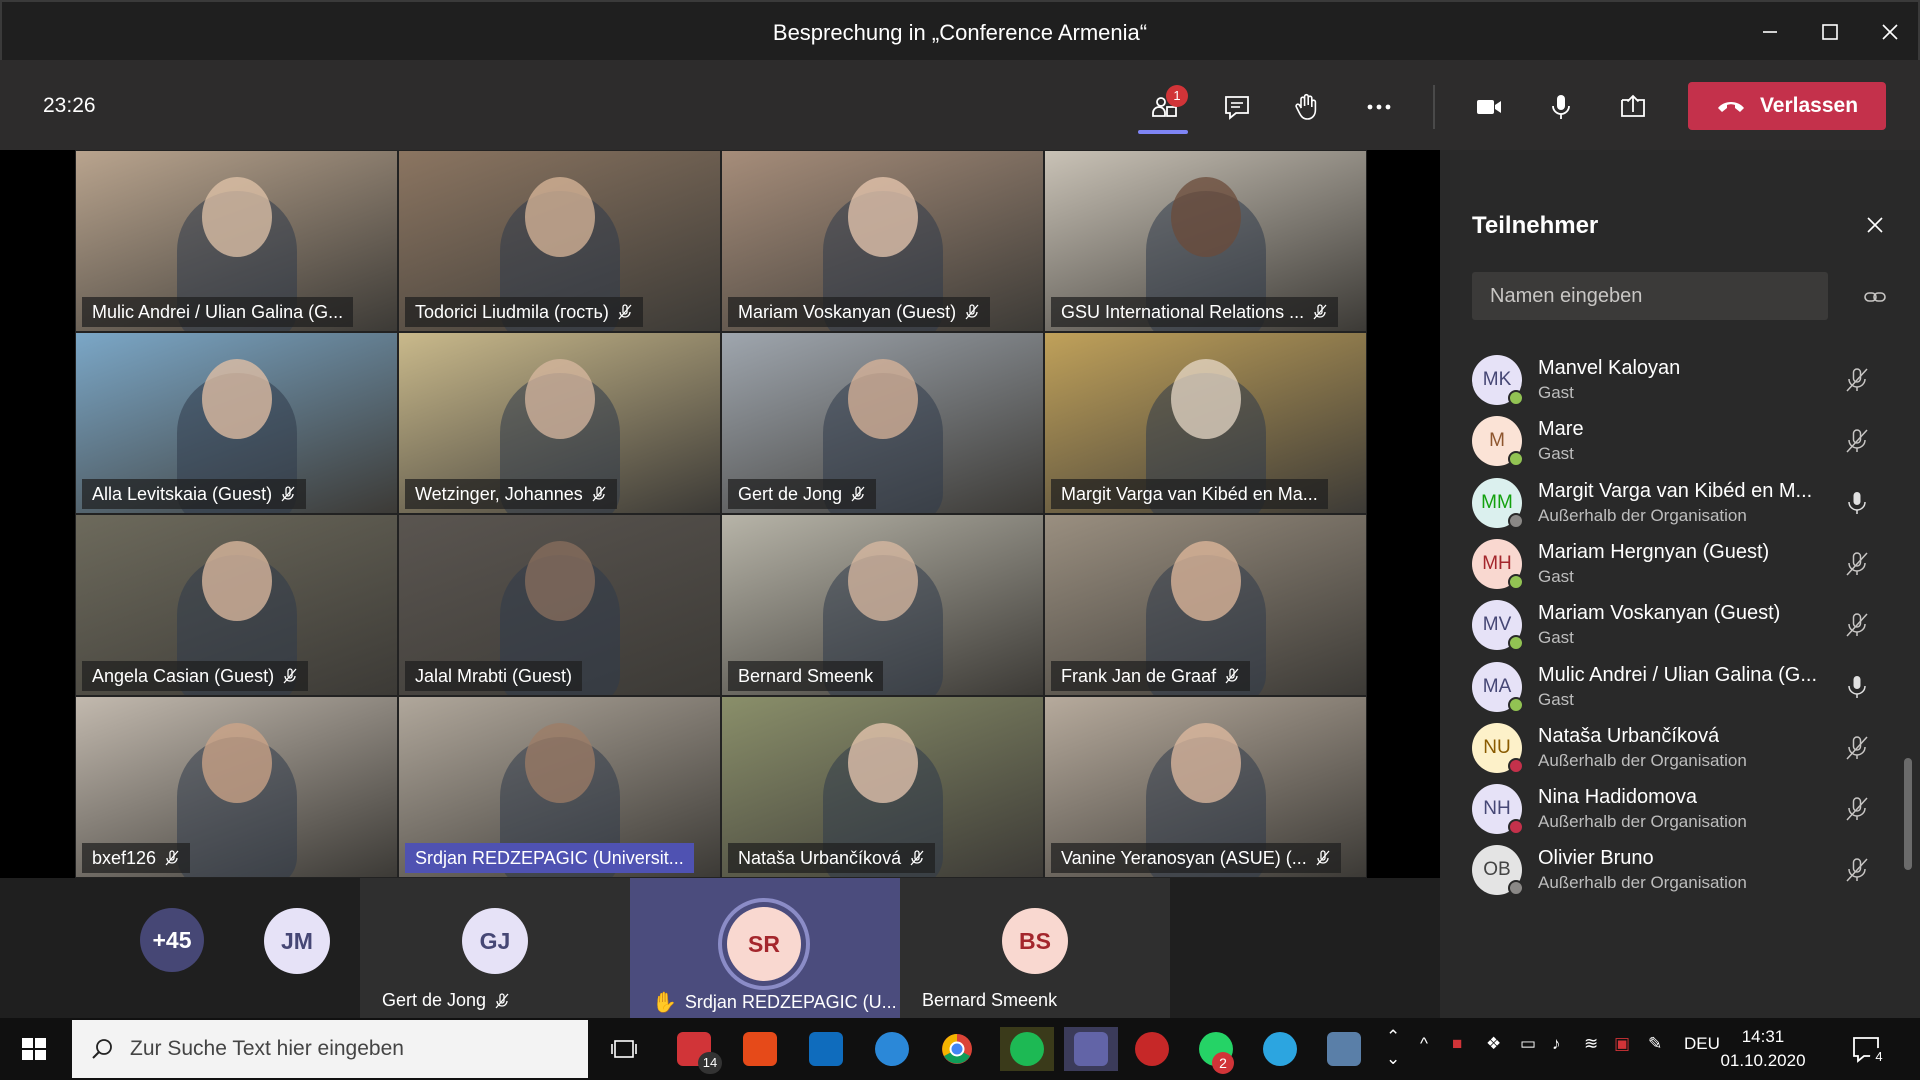  What do you see at coordinates (1493, 1044) in the screenshot?
I see `dropbox-icon: ❖` at bounding box center [1493, 1044].